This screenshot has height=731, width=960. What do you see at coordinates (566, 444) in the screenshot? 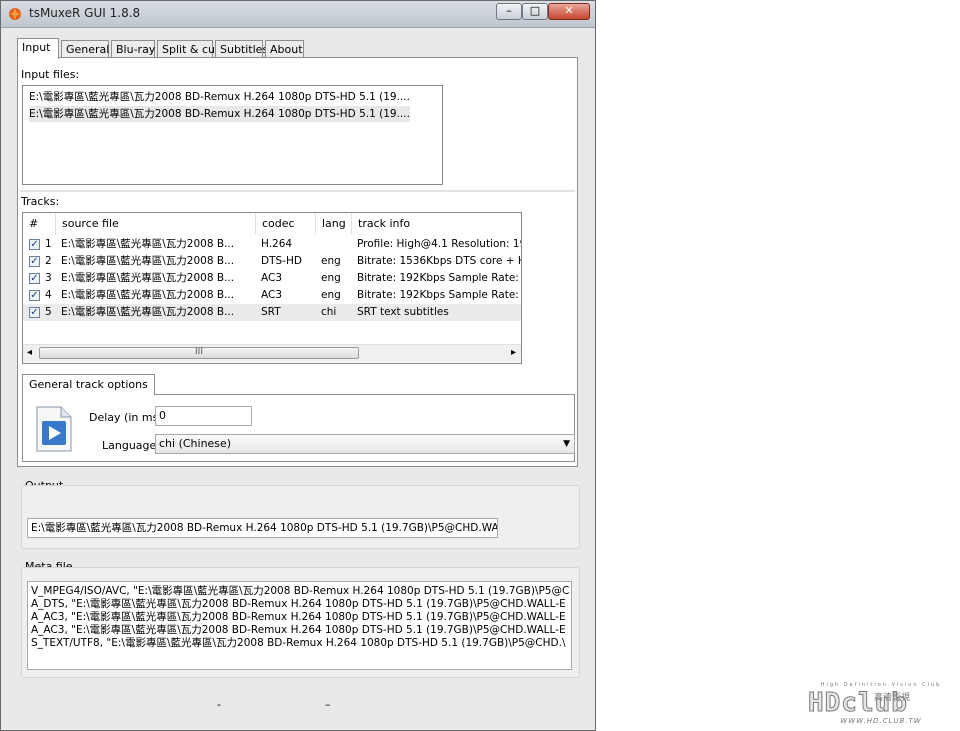
I see `chevron-down-icon: ▼` at bounding box center [566, 444].